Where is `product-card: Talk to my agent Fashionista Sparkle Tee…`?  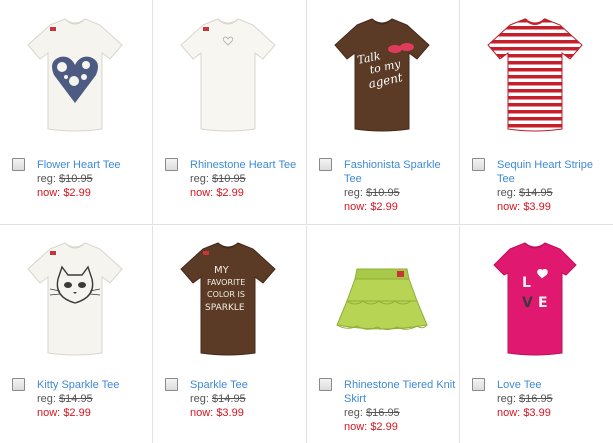 product-card: Talk to my agent Fashionista Sparkle Tee… is located at coordinates (383, 112).